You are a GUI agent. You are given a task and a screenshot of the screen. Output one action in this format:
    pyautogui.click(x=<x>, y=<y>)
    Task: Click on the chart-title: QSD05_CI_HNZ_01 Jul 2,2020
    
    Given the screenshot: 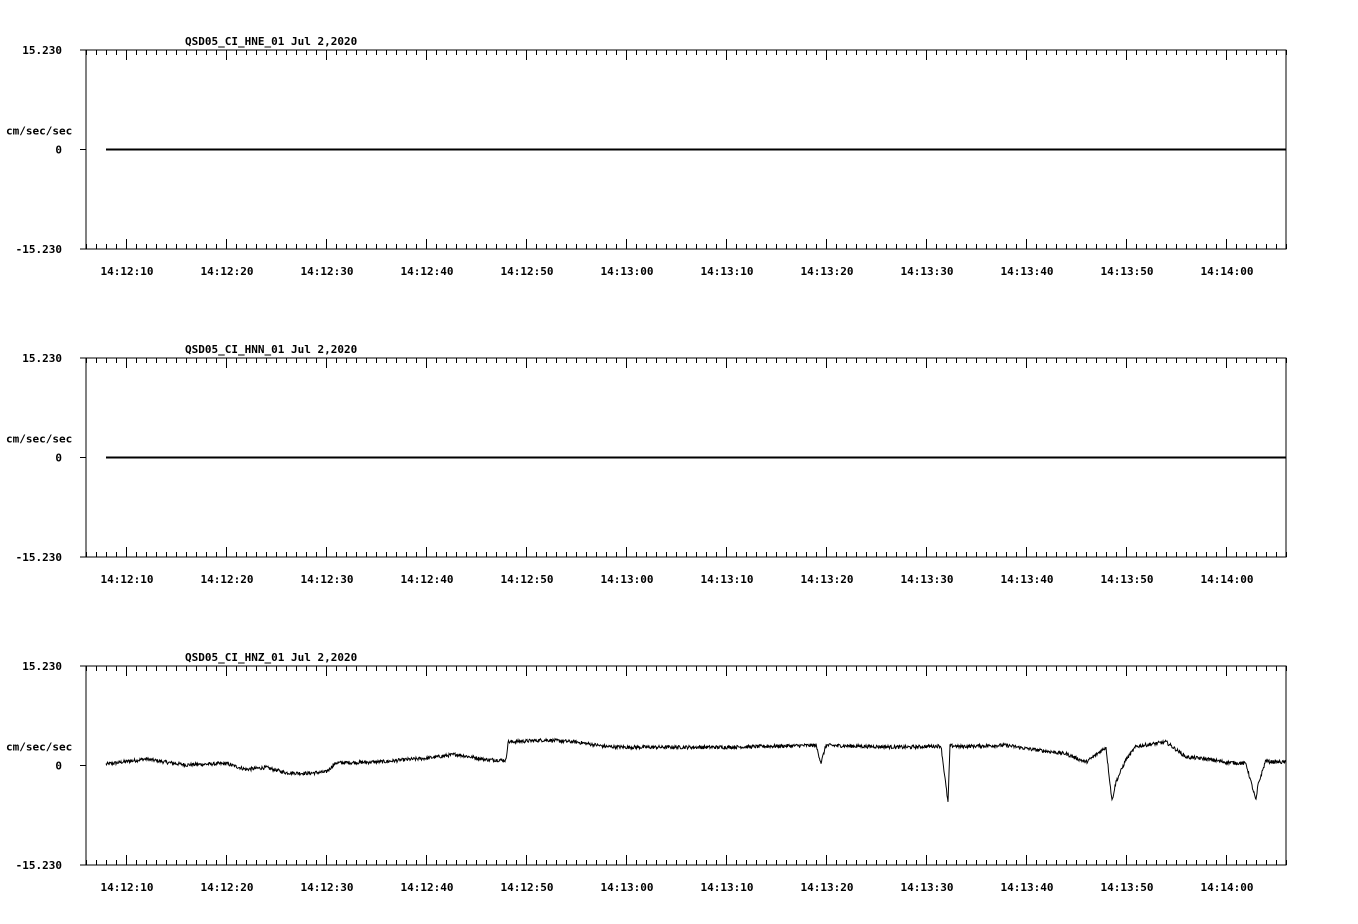 What is the action you would take?
    pyautogui.click(x=271, y=657)
    